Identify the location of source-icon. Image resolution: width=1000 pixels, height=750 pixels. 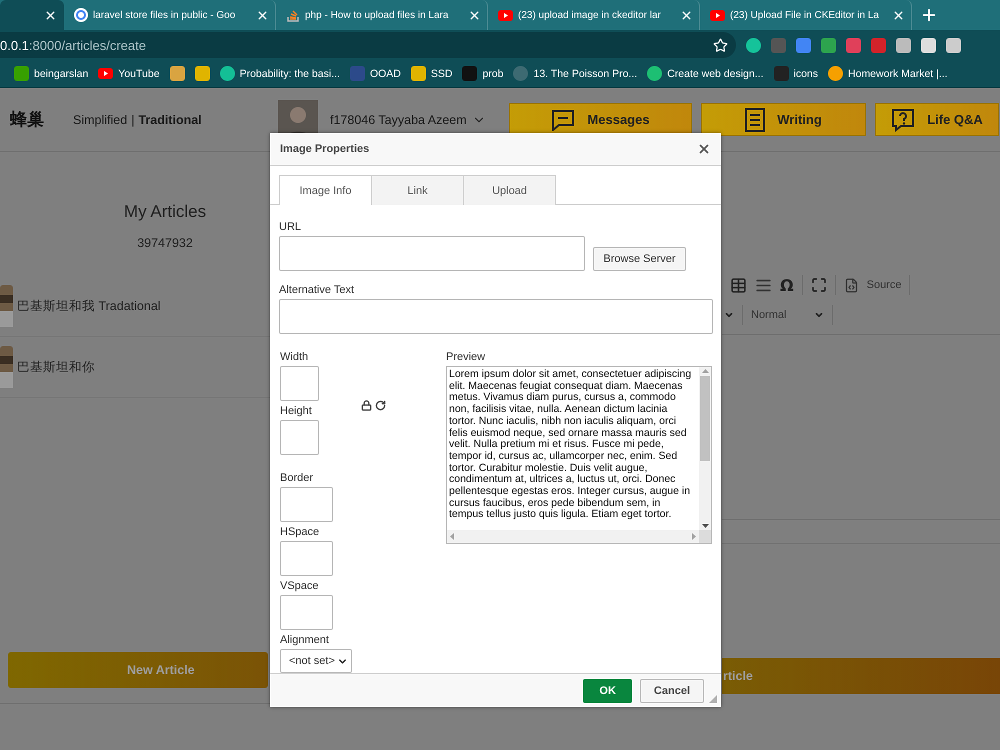
(851, 285).